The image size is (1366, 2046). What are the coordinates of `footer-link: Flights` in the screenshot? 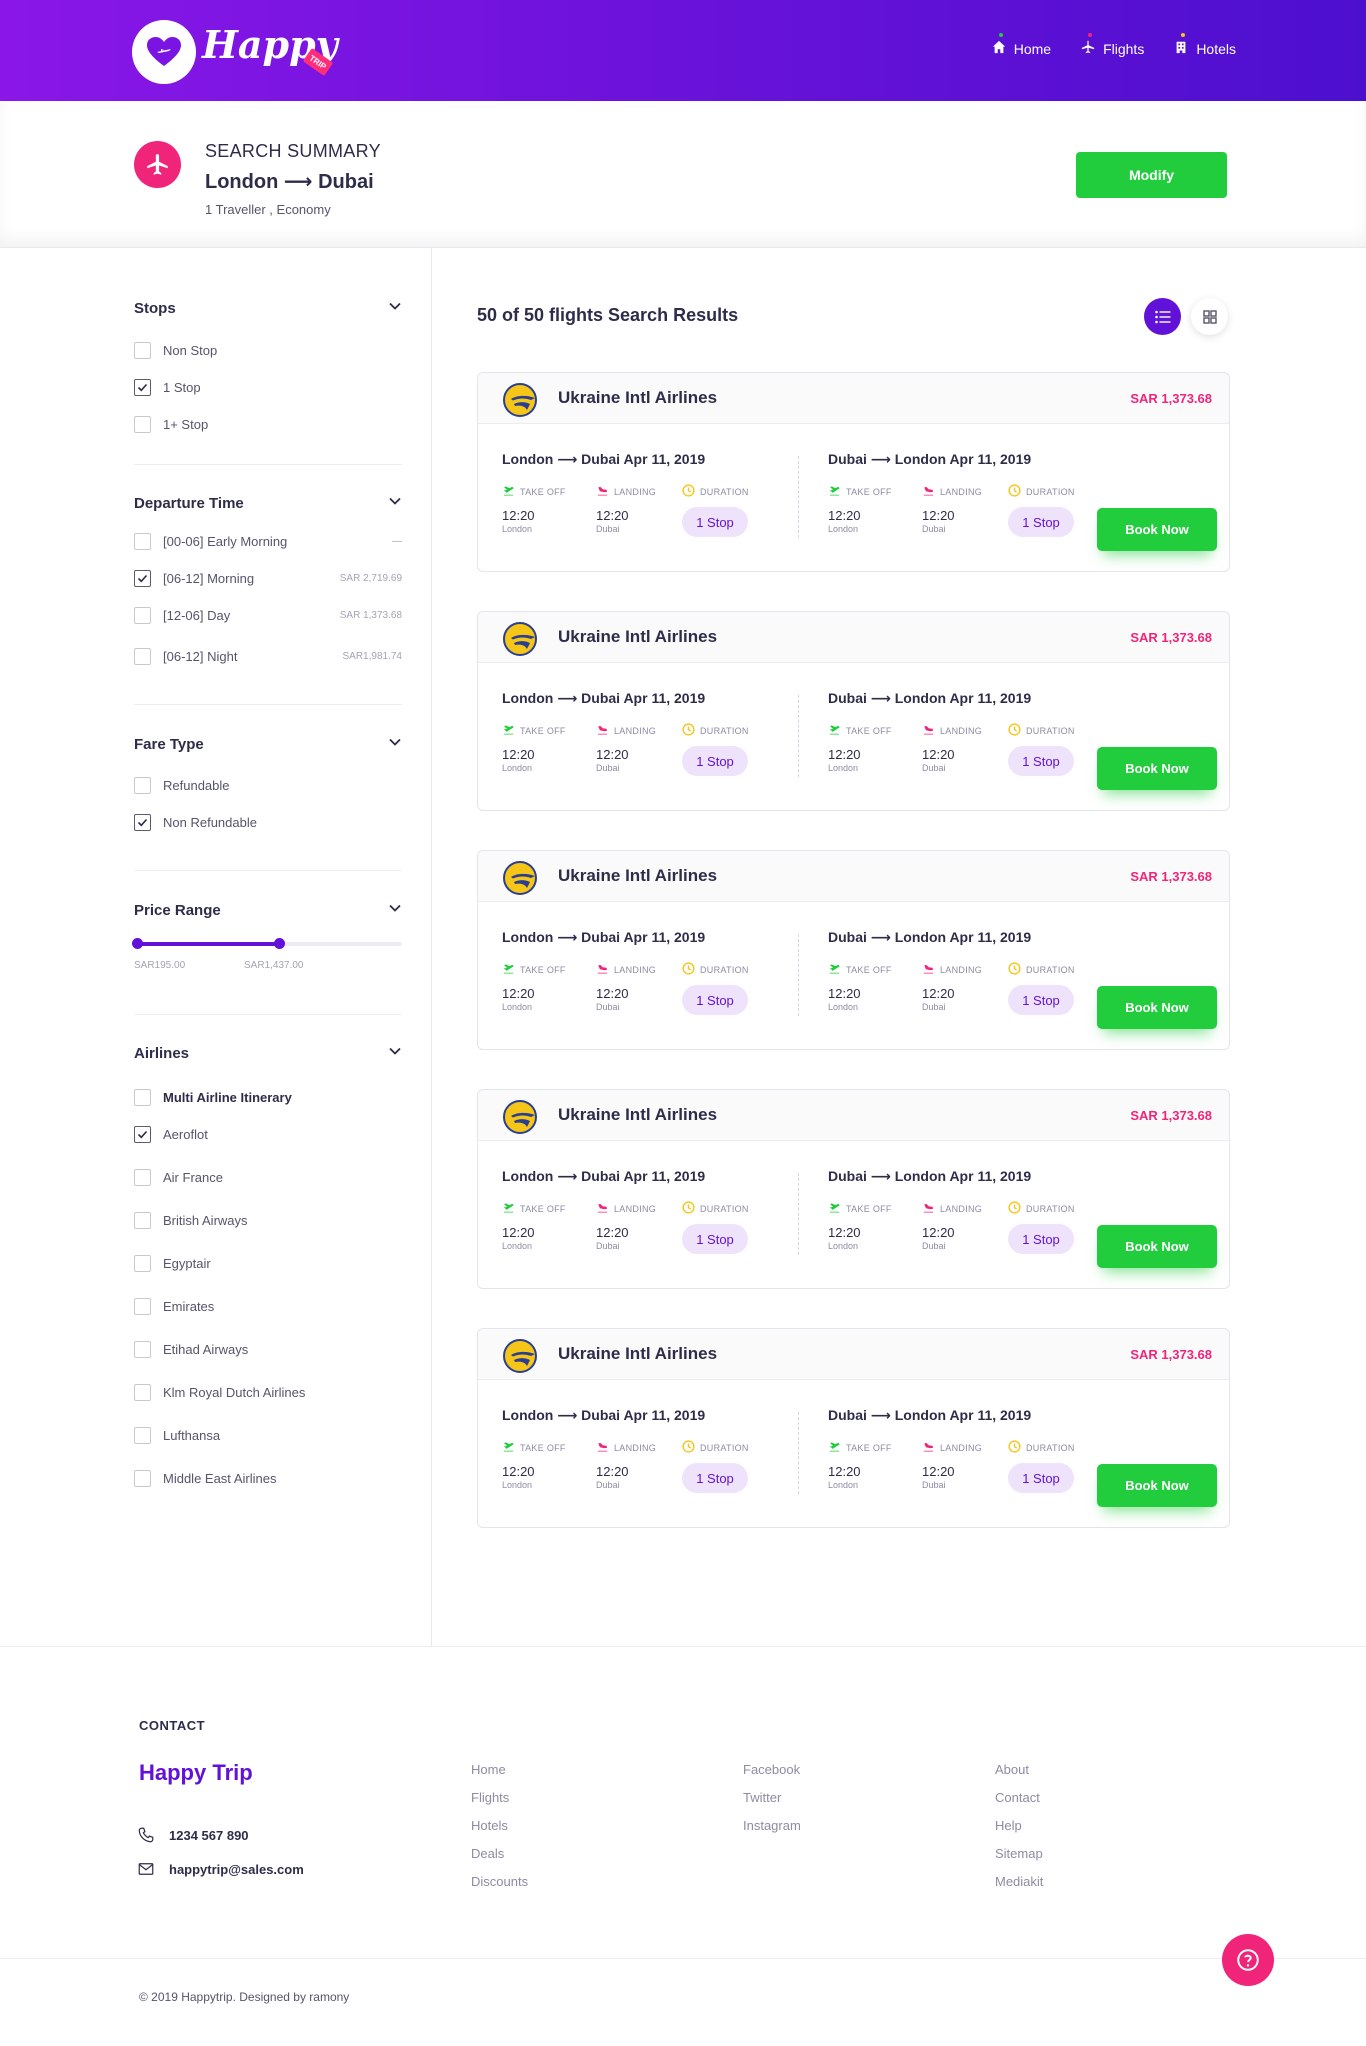 It's located at (499, 1798).